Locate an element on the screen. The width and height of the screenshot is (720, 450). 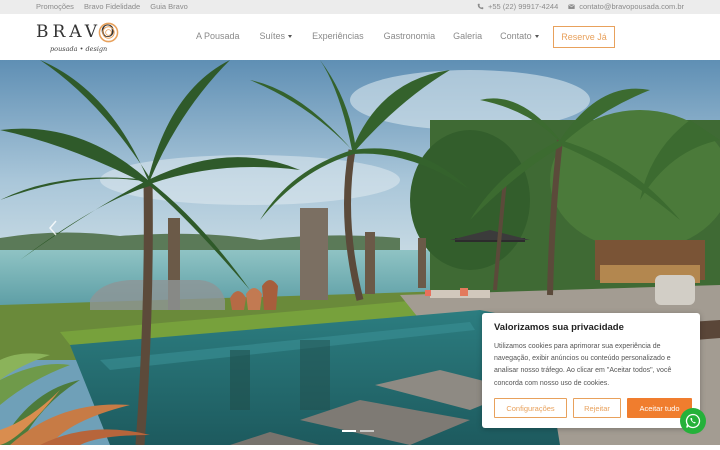
top-link-promocoes: Promoções is located at coordinates (55, 6).